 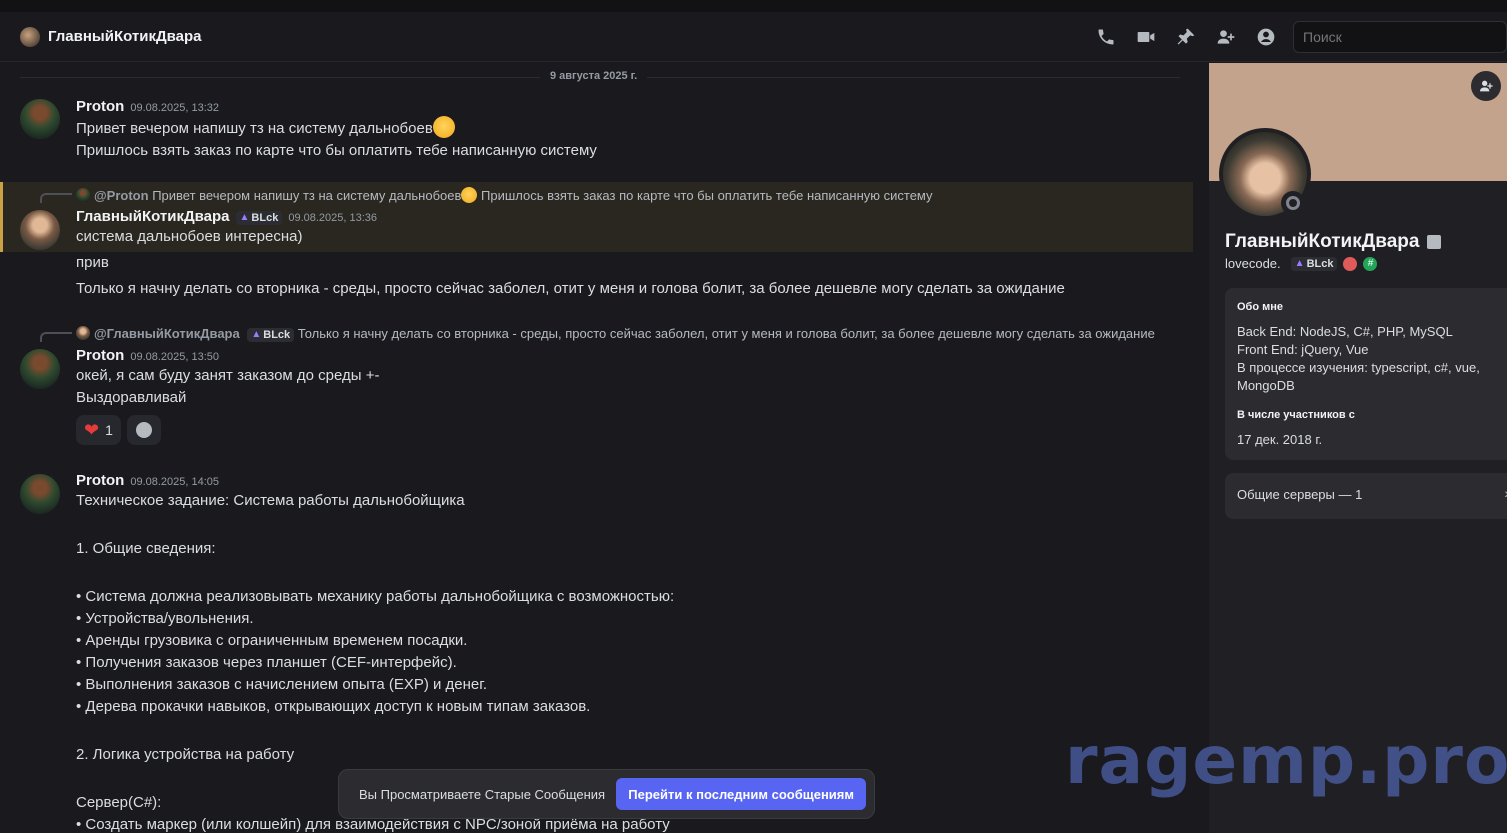 I want to click on add-friend-icon, so click(x=1486, y=86).